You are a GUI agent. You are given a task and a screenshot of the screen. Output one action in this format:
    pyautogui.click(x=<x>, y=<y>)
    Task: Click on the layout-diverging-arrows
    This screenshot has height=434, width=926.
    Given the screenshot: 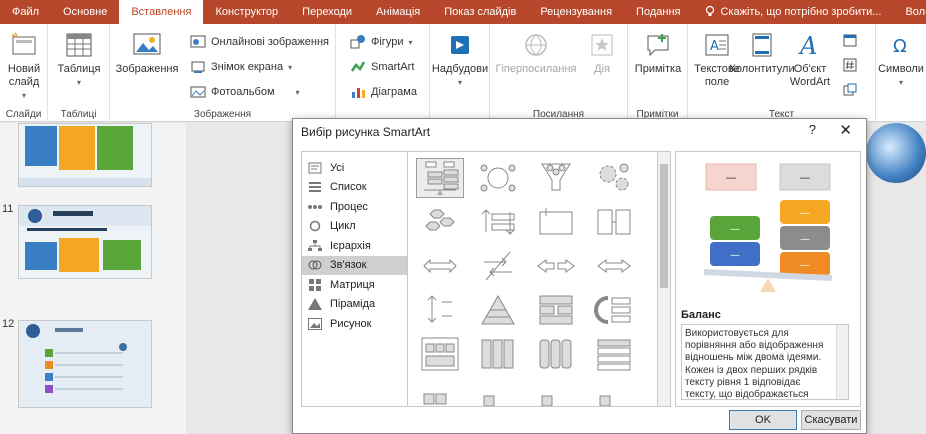 What is the action you would take?
    pyautogui.click(x=498, y=266)
    